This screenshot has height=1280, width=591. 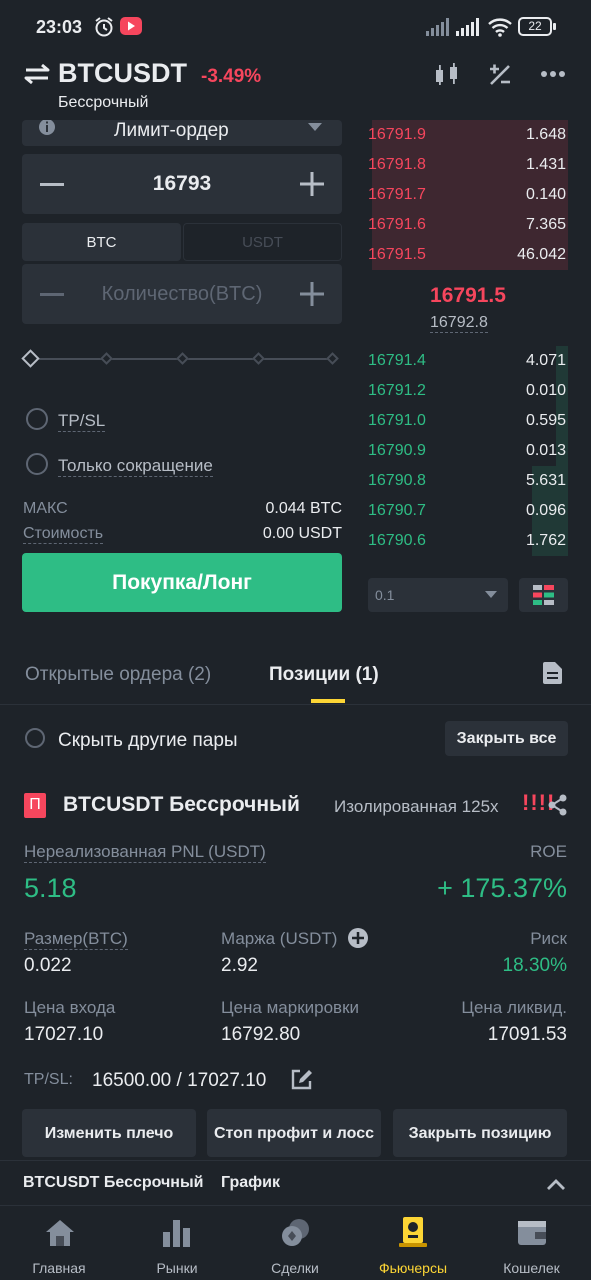 I want to click on ask-row: 16791.7 0.140, so click(x=468, y=195).